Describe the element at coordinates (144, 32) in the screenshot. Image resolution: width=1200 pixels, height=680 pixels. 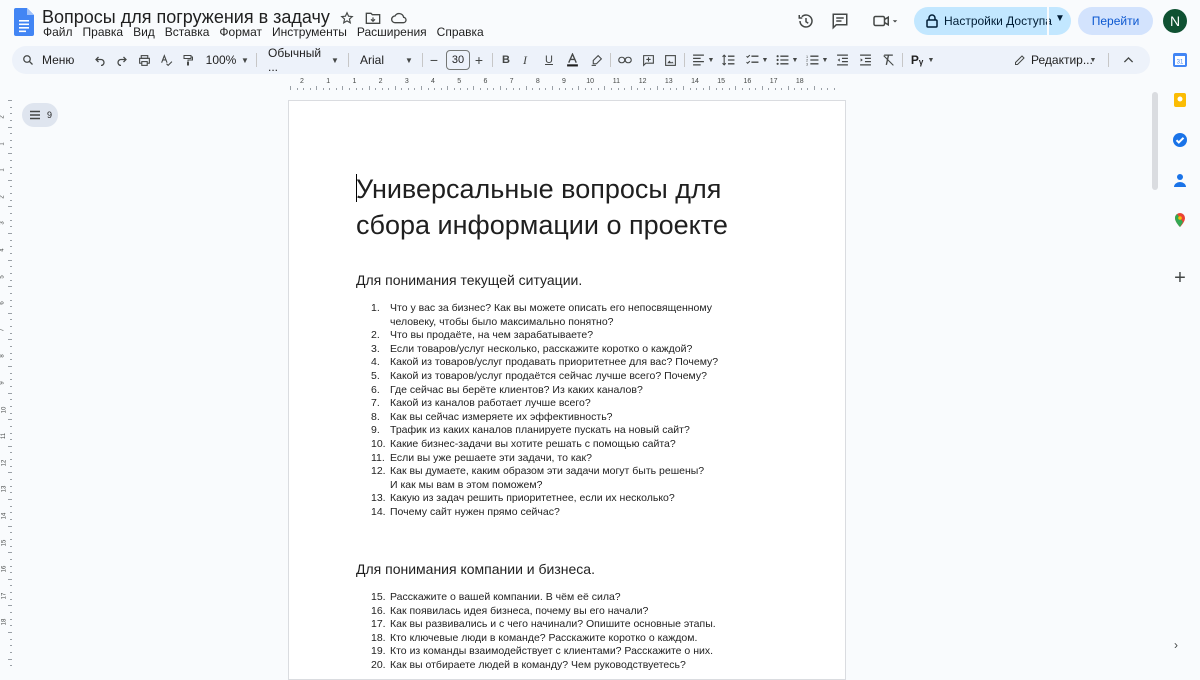
I see `menu-view: Вид` at that location.